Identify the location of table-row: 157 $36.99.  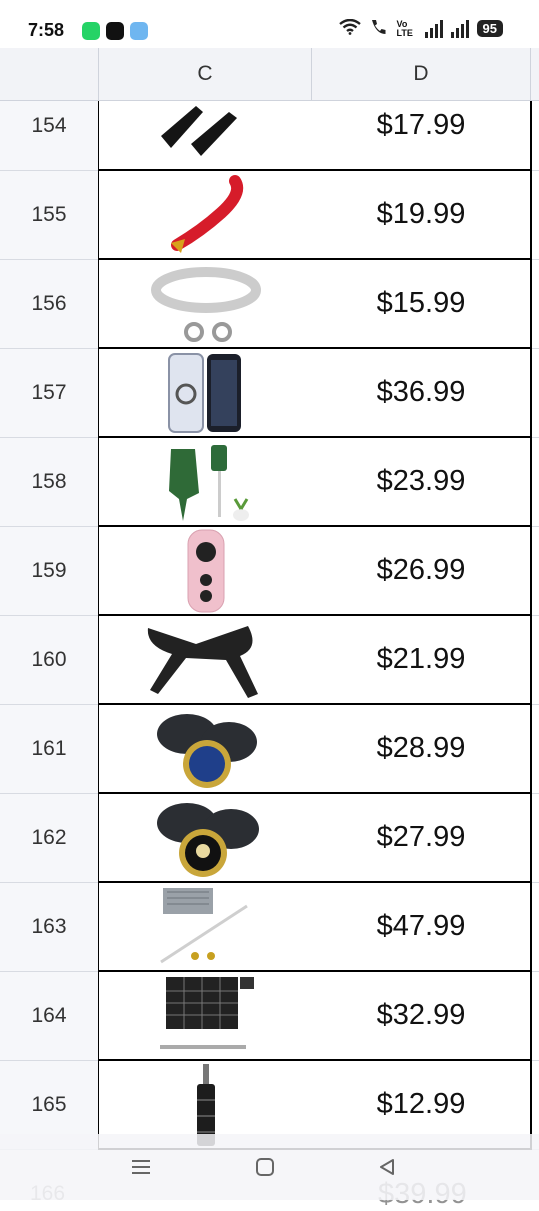
(269, 393).